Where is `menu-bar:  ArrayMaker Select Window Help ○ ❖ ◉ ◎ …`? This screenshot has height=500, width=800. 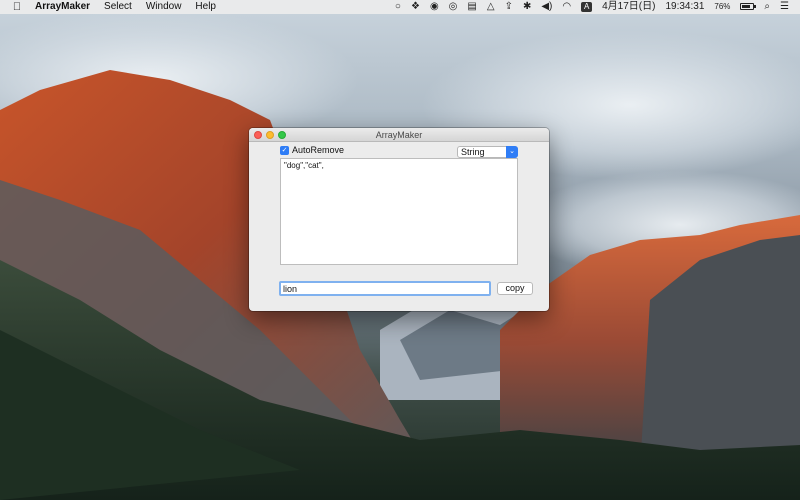 menu-bar:  ArrayMaker Select Window Help ○ ❖ ◉ ◎ … is located at coordinates (400, 7).